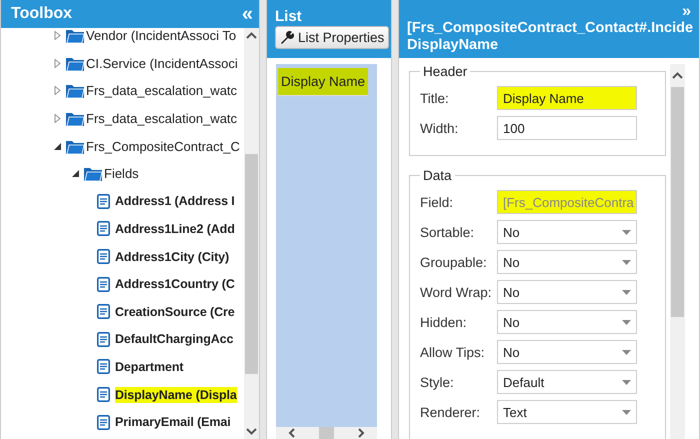 This screenshot has height=439, width=700. What do you see at coordinates (437, 175) in the screenshot?
I see `group-legend: Data` at bounding box center [437, 175].